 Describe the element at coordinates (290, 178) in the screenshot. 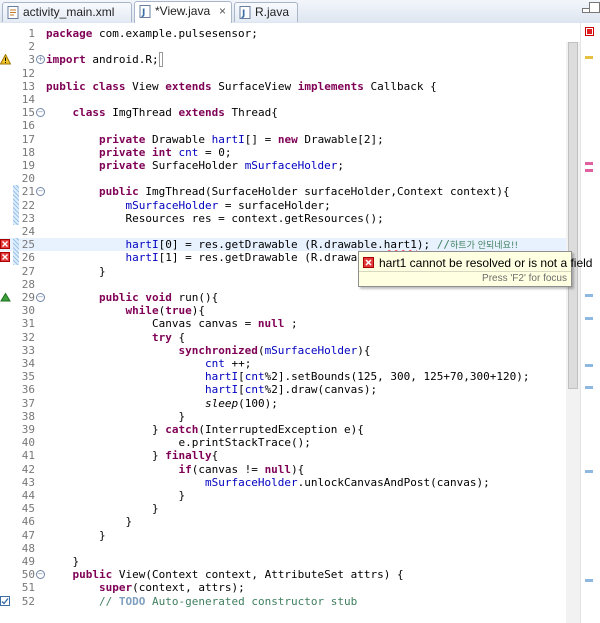

I see `code-line: 20` at that location.